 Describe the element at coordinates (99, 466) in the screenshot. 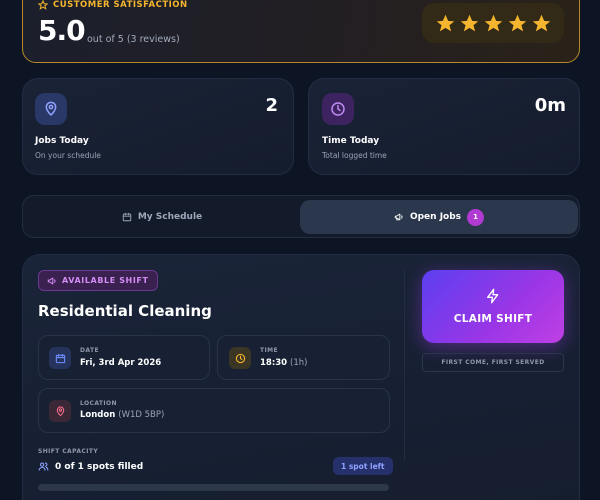

I see `capacity-text: 0 of 1 spots filled` at that location.